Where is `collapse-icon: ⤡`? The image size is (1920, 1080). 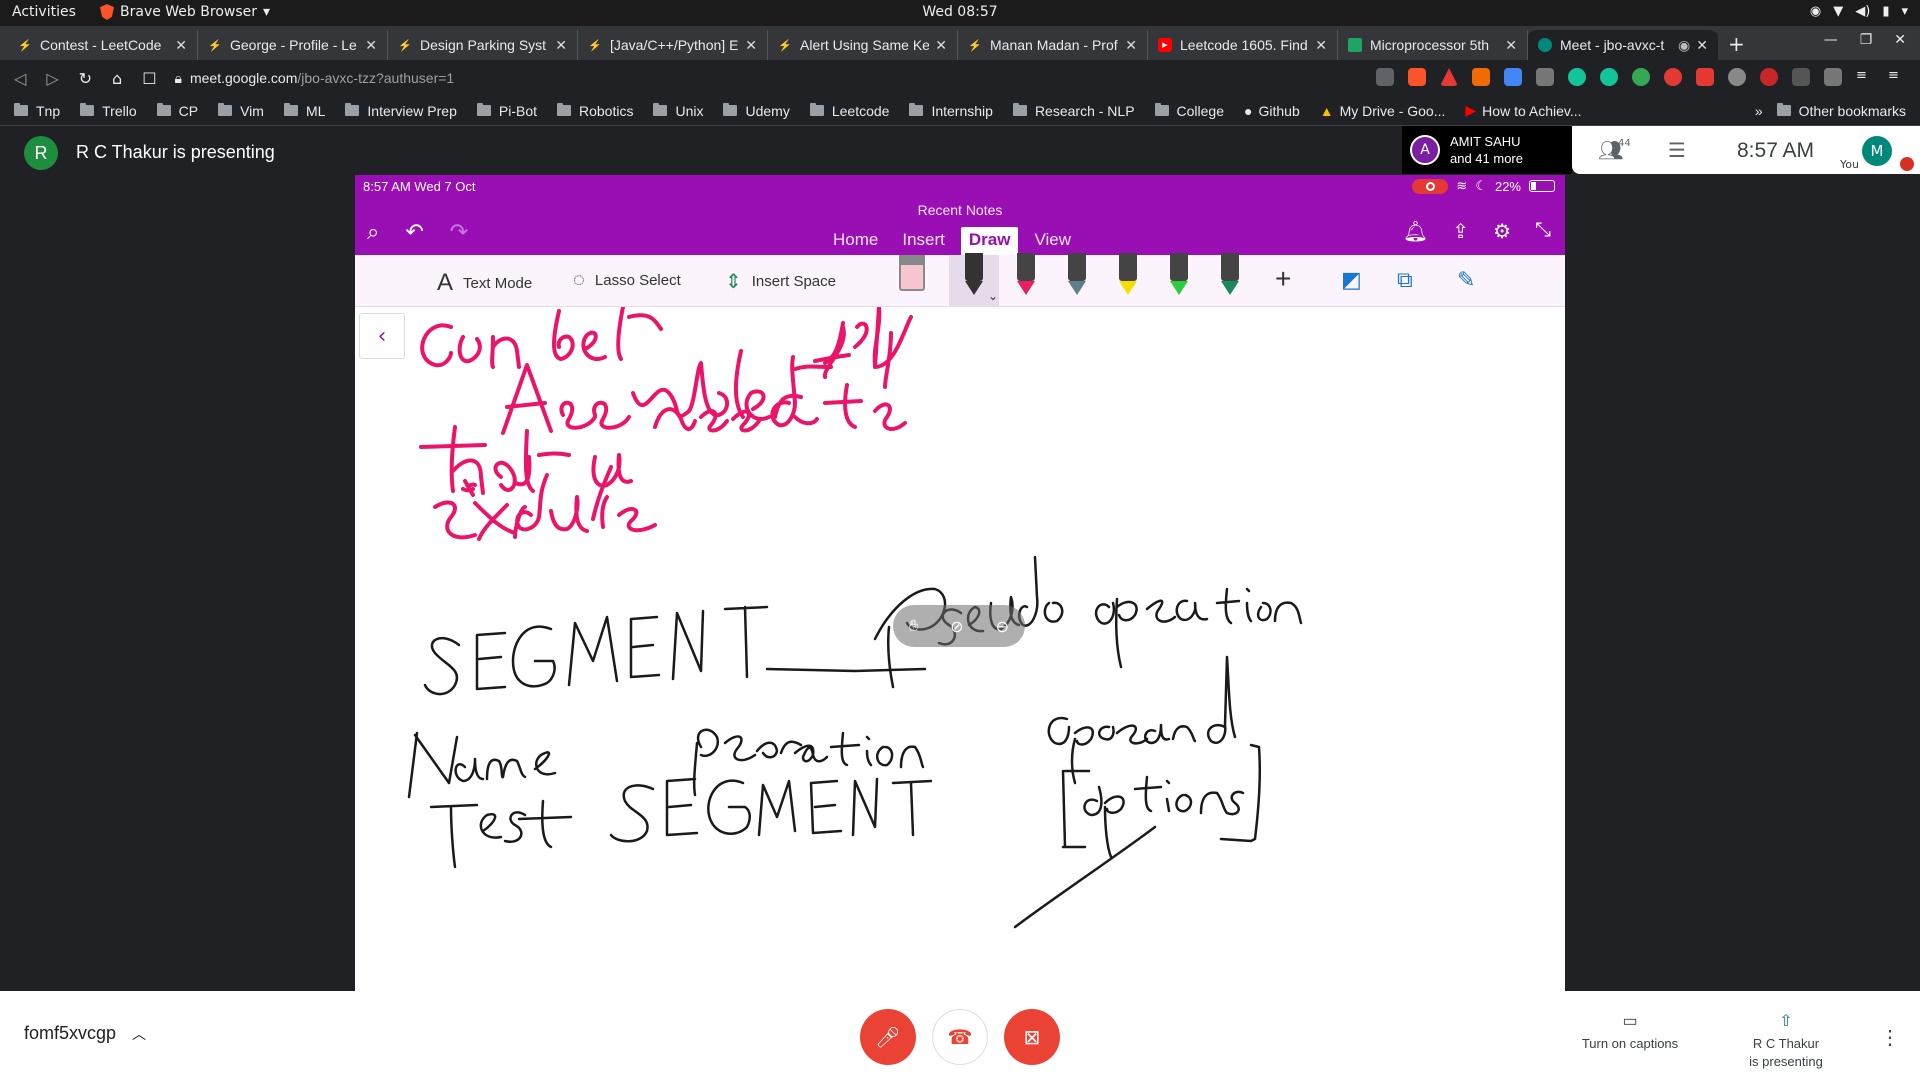
collapse-icon: ⤡ is located at coordinates (1543, 231).